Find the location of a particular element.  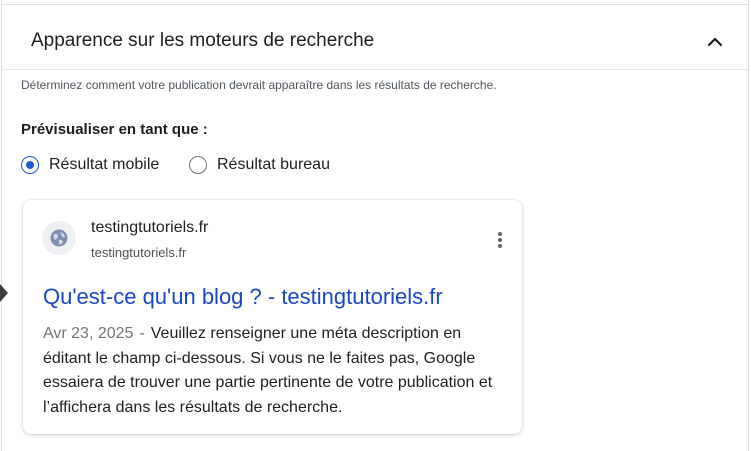

site-favicon is located at coordinates (59, 238).